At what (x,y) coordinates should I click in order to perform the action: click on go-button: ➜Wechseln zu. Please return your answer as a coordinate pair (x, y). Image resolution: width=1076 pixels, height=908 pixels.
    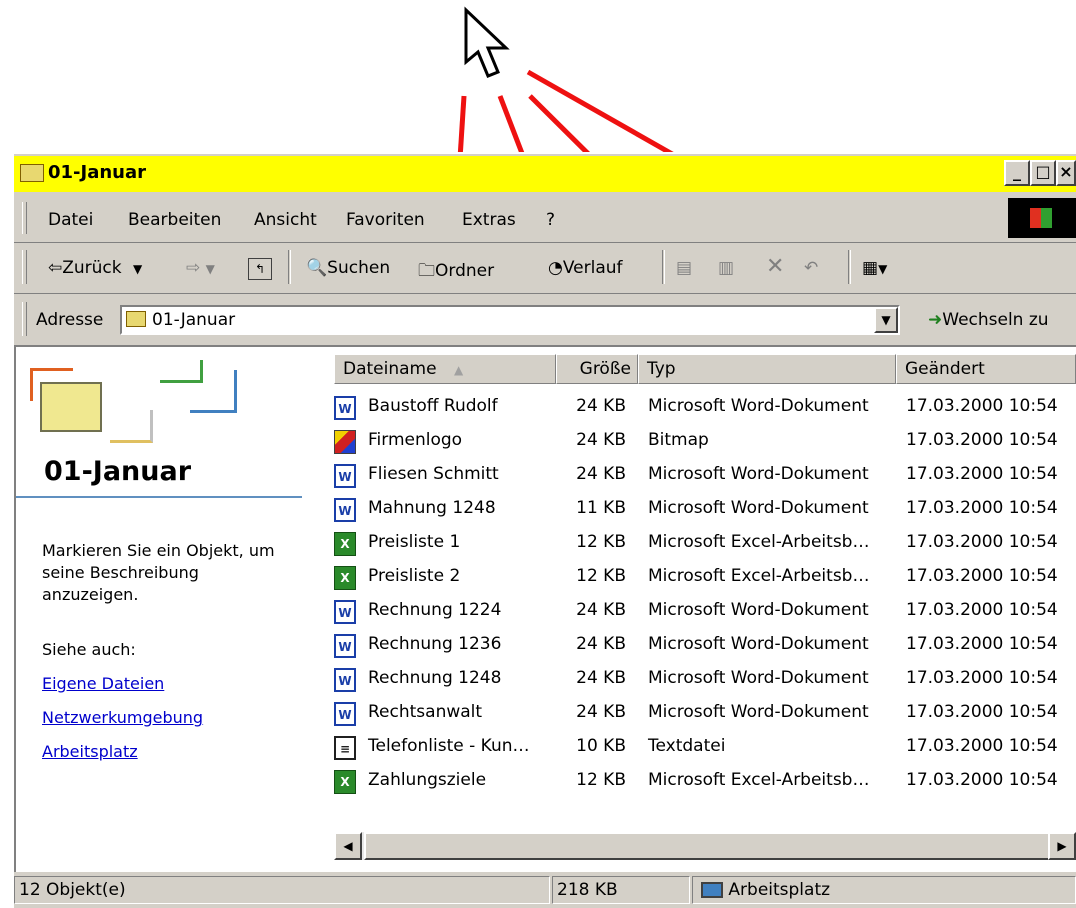
    Looking at the image, I should click on (988, 320).